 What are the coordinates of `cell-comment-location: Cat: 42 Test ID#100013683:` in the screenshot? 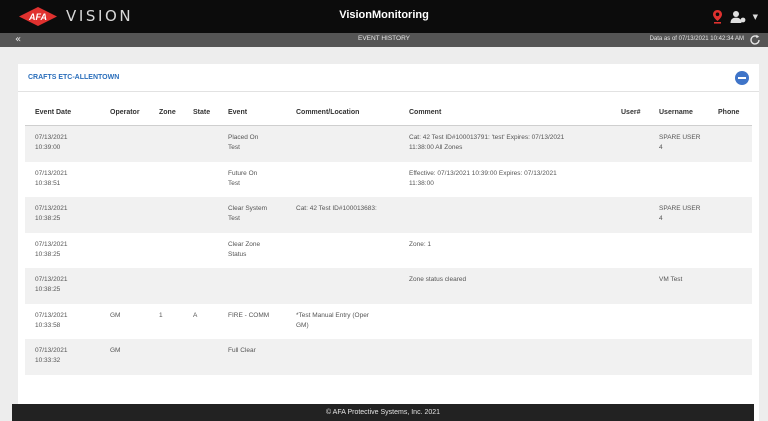 It's located at (336, 208).